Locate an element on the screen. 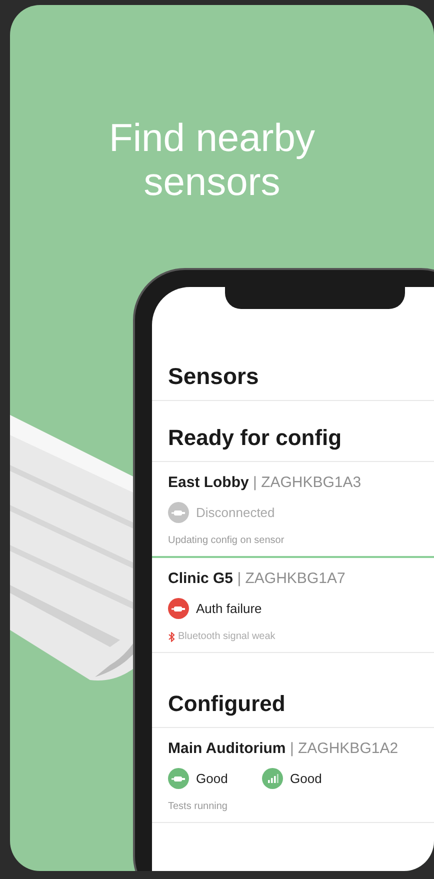 This screenshot has height=879, width=434. sensor-note: Tests running is located at coordinates (198, 806).